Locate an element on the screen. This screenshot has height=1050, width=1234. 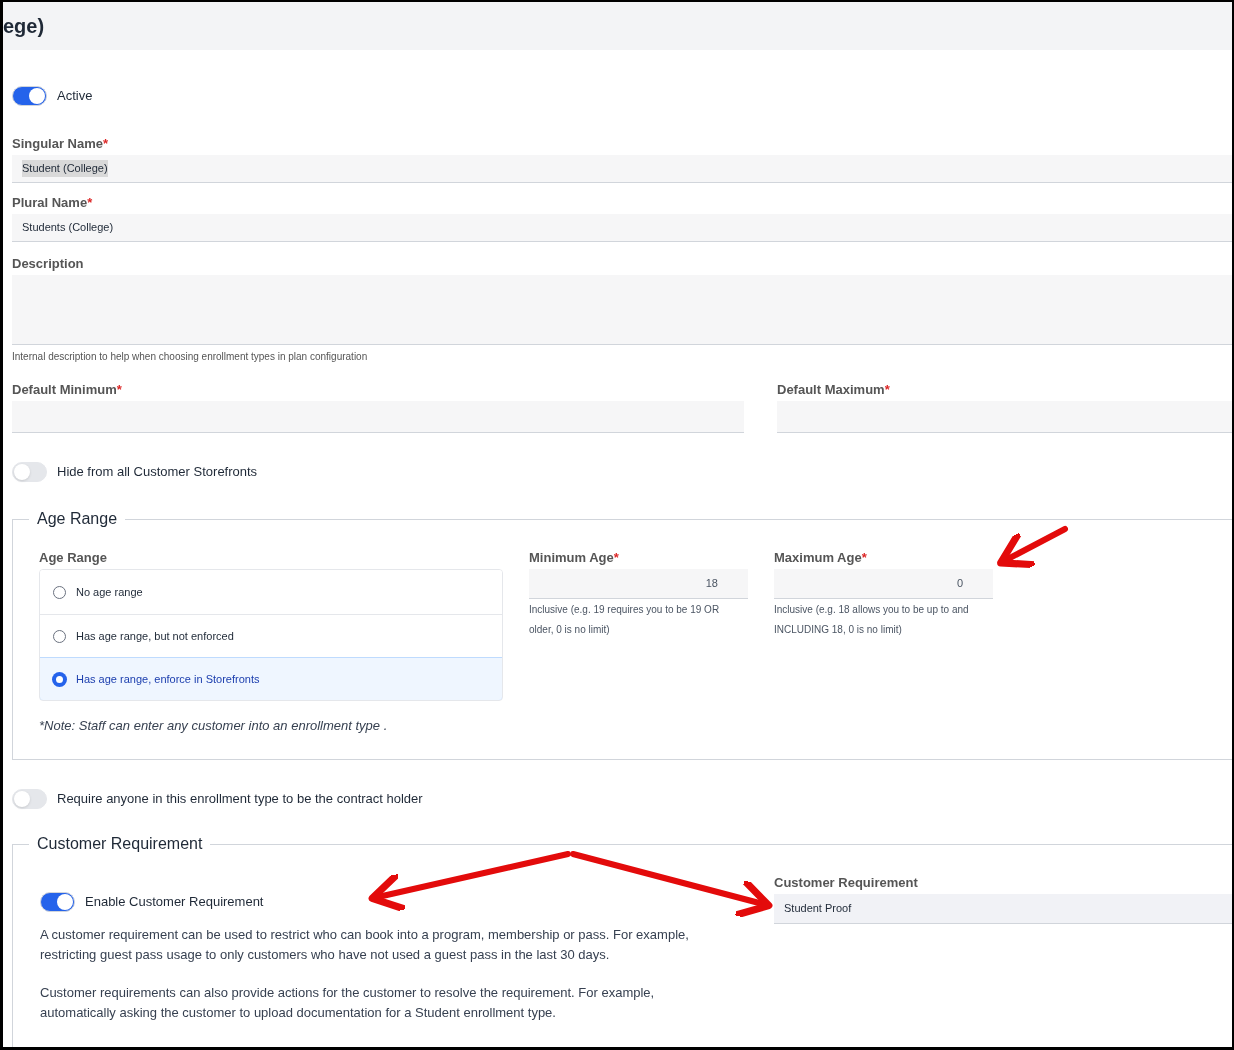
help-text: Inclusive (e.g. 18 allows you to be up to and INCLUDING 18, 0 is no limit) is located at coordinates (872, 620).